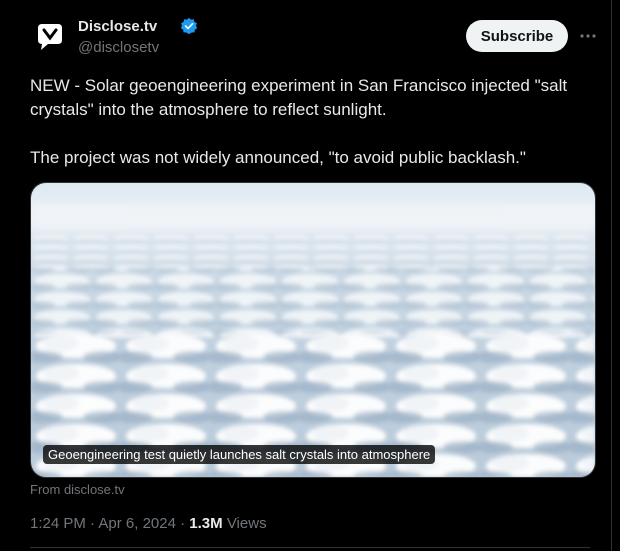 The image size is (620, 551). Describe the element at coordinates (517, 36) in the screenshot. I see `subscribe-button: Subscribe` at that location.